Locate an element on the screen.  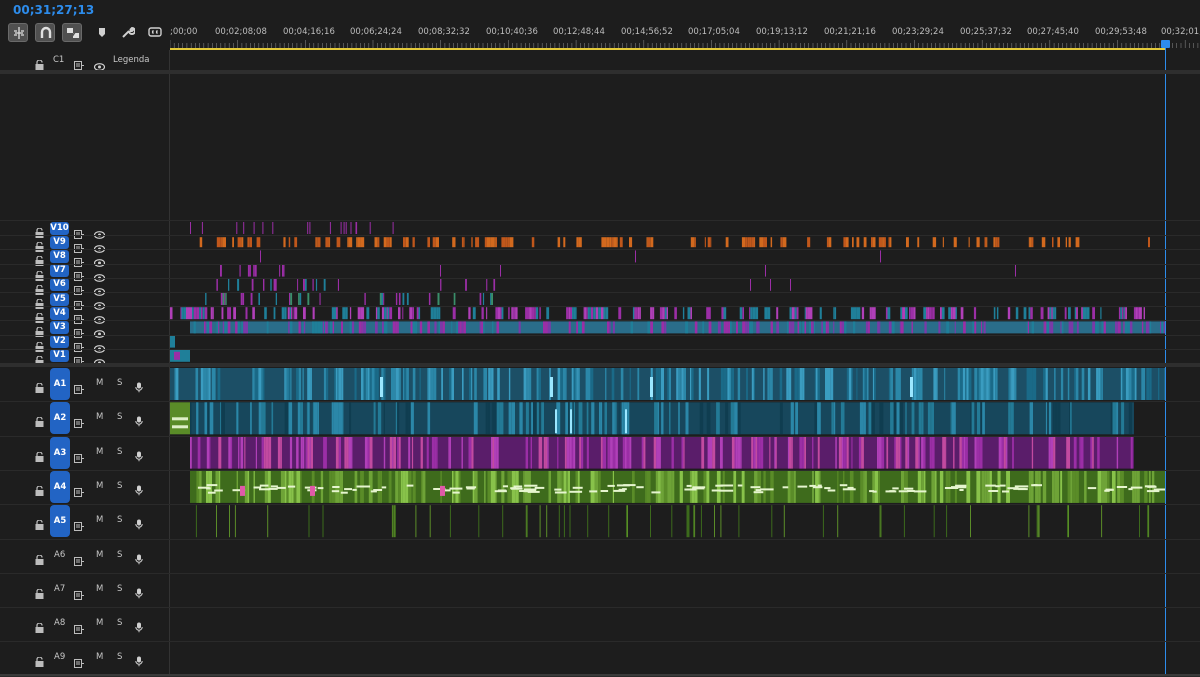
caption-track-header: C1 Legenda is located at coordinates (84, 60).